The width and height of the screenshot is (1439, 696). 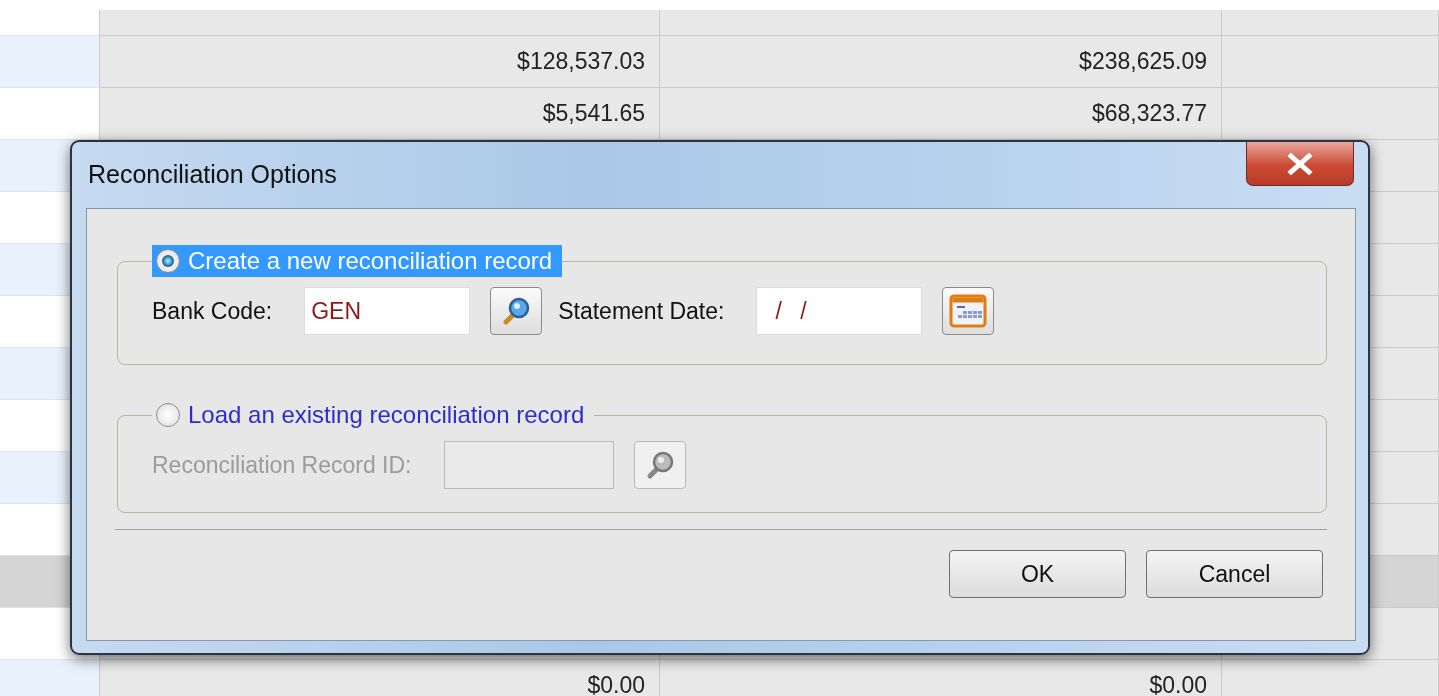 What do you see at coordinates (282, 465) in the screenshot?
I see `field-label: Reconciliation Record ID:` at bounding box center [282, 465].